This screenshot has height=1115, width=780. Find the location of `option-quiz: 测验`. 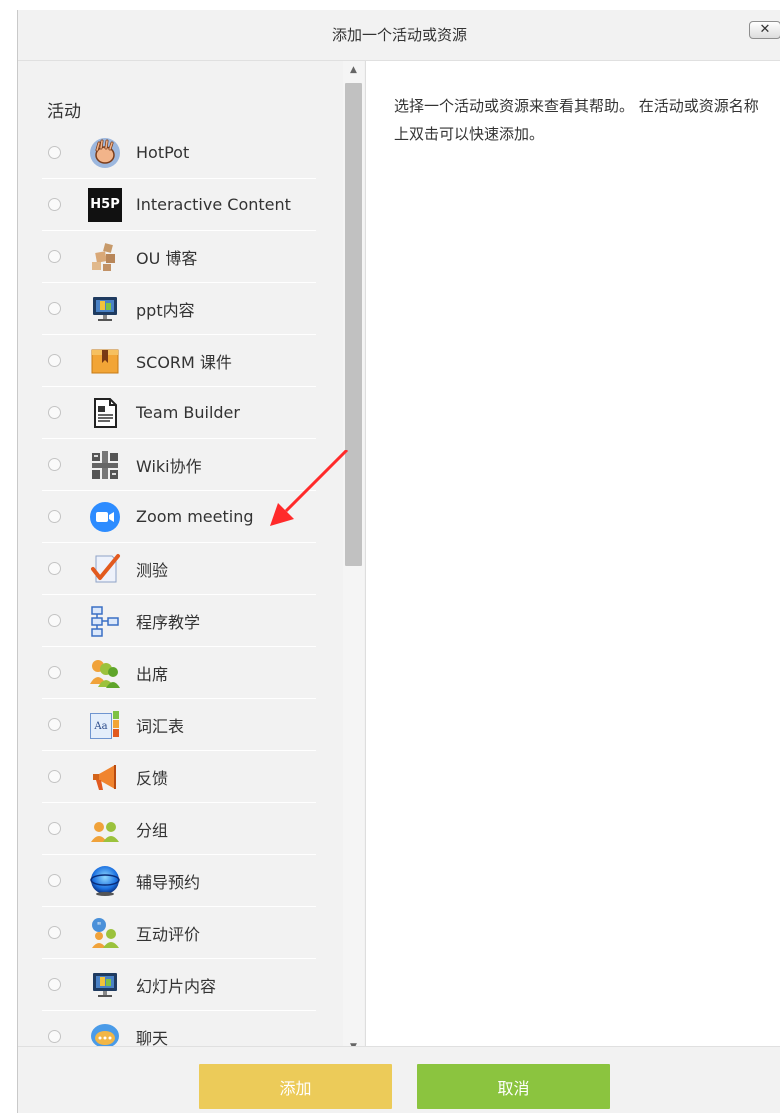

option-quiz: 测验 is located at coordinates (179, 569).